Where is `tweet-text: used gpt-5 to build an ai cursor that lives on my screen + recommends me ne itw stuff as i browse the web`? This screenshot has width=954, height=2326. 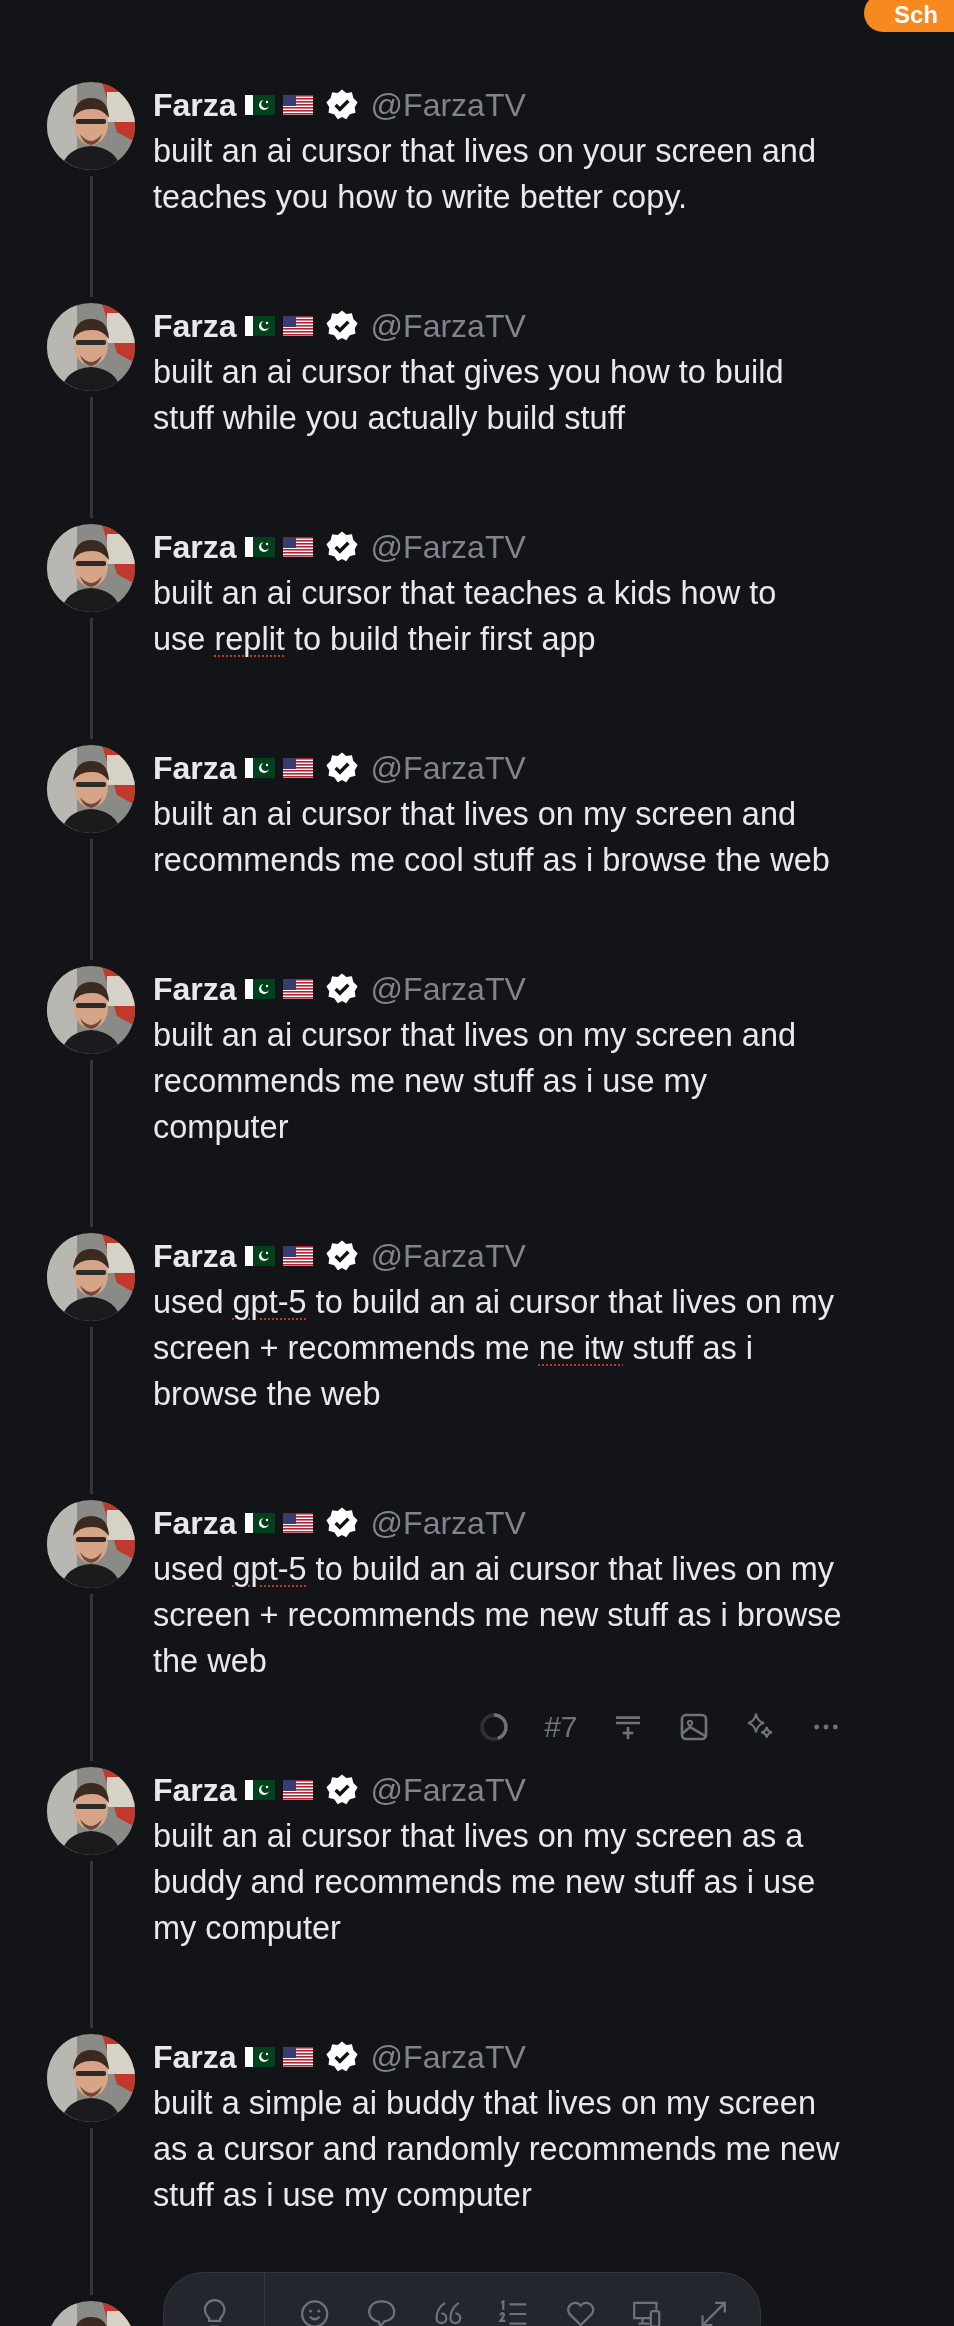
tweet-text: used gpt-5 to build an ai cursor that lives on my screen + recommends me ne itw stuff as i browse the web is located at coordinates (494, 1348).